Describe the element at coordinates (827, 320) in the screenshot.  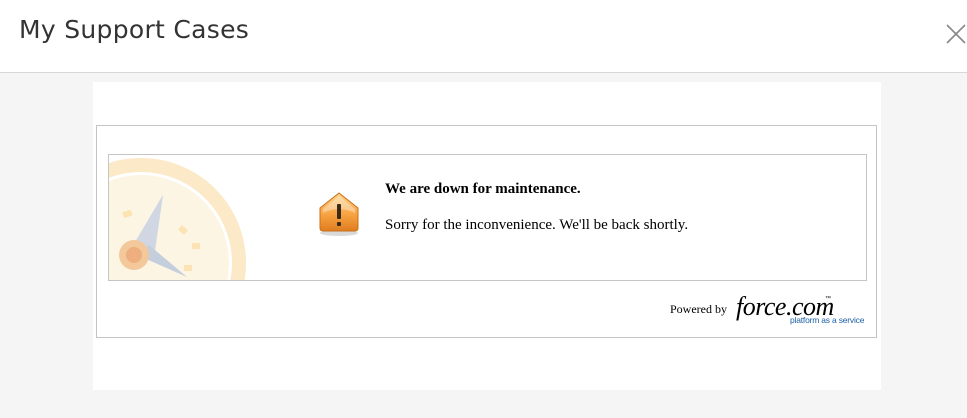
I see `force-com-logo-tagline: platform as a service` at that location.